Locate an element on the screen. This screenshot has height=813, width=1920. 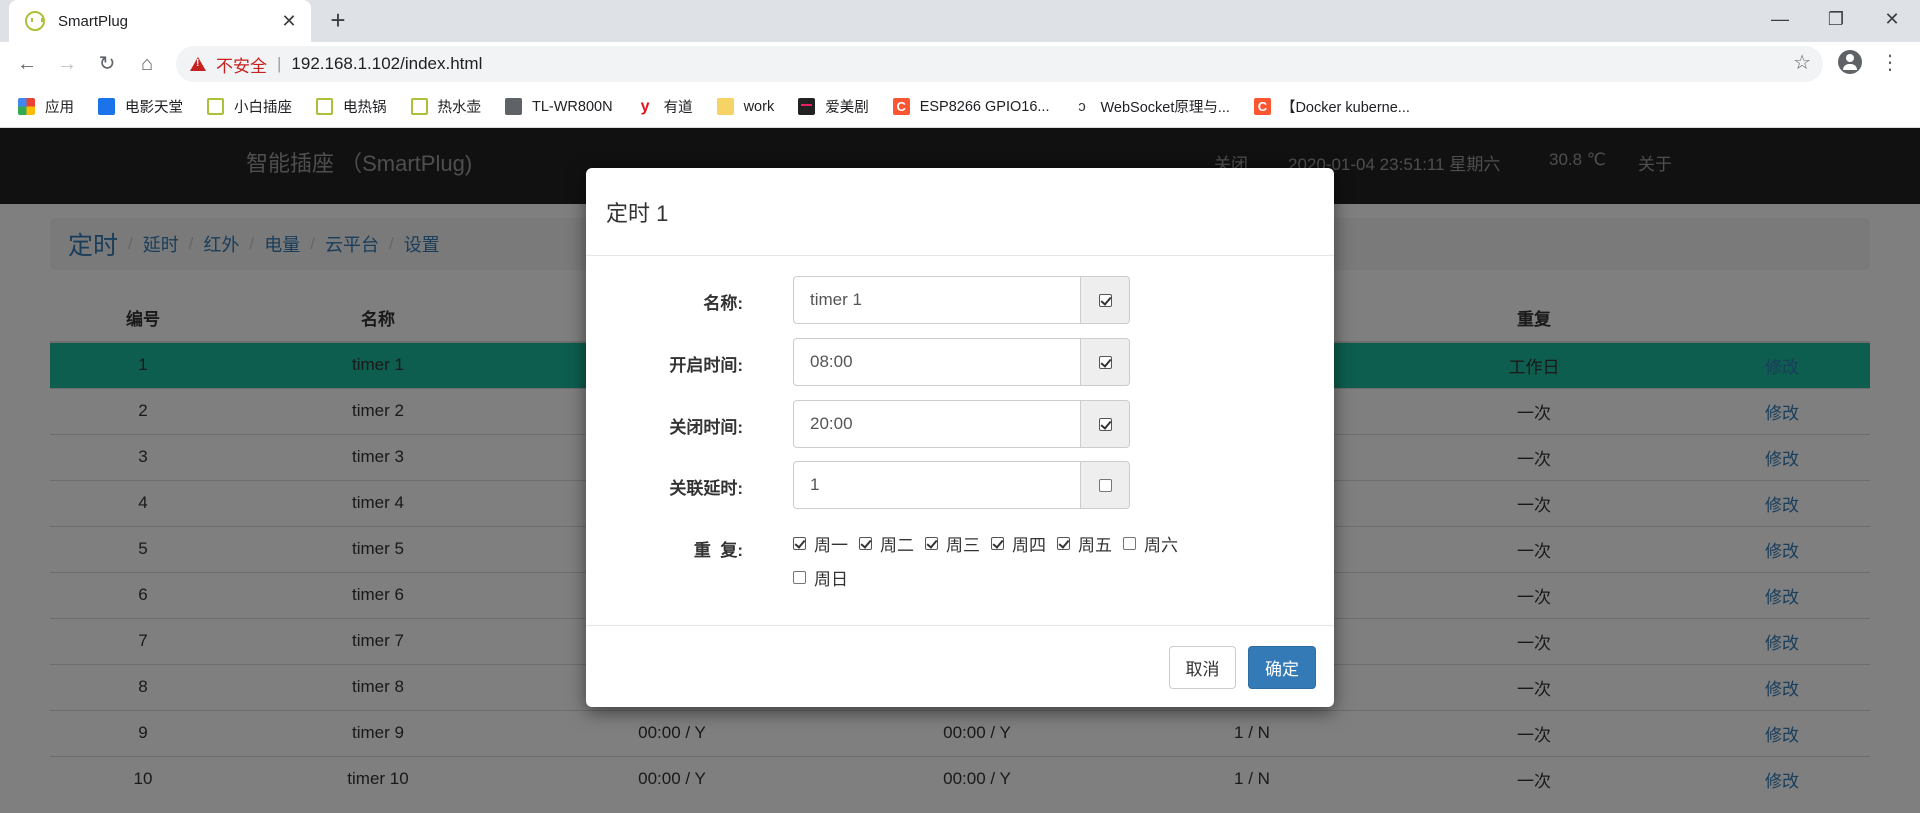
bookmark-item: 小白插座 is located at coordinates (249, 106).